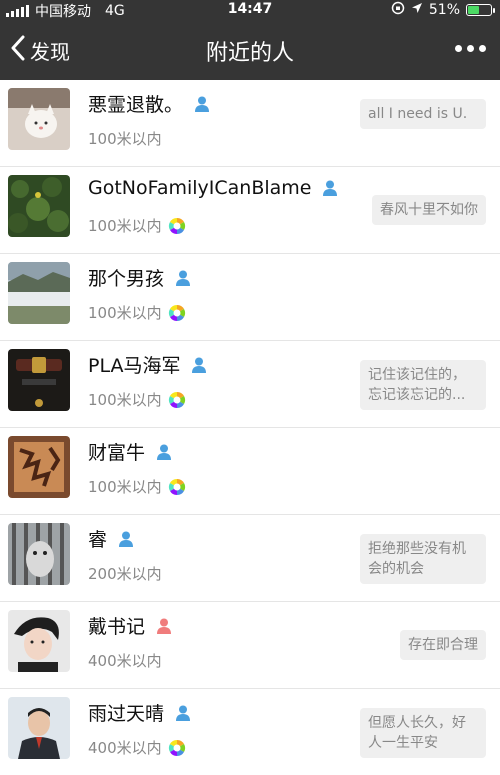 This screenshot has width=500, height=775. I want to click on person-name: 戴书记, so click(117, 627).